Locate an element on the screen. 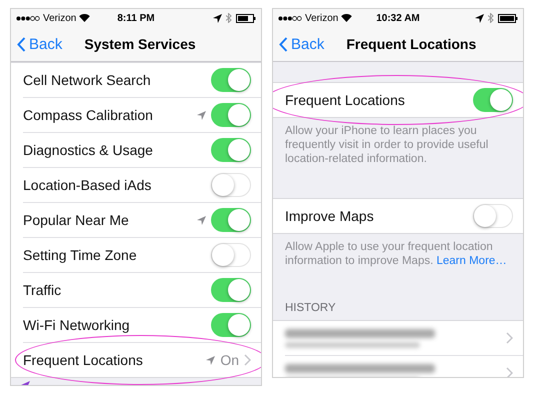  settings-row: Frequent Locations is located at coordinates (398, 100).